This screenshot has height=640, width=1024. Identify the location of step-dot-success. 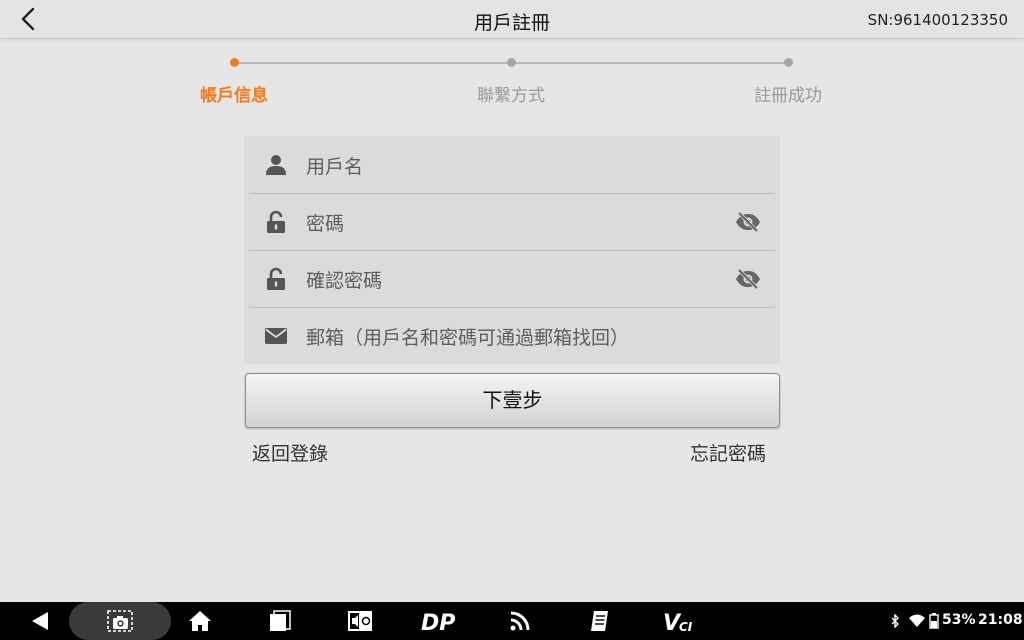
(788, 62).